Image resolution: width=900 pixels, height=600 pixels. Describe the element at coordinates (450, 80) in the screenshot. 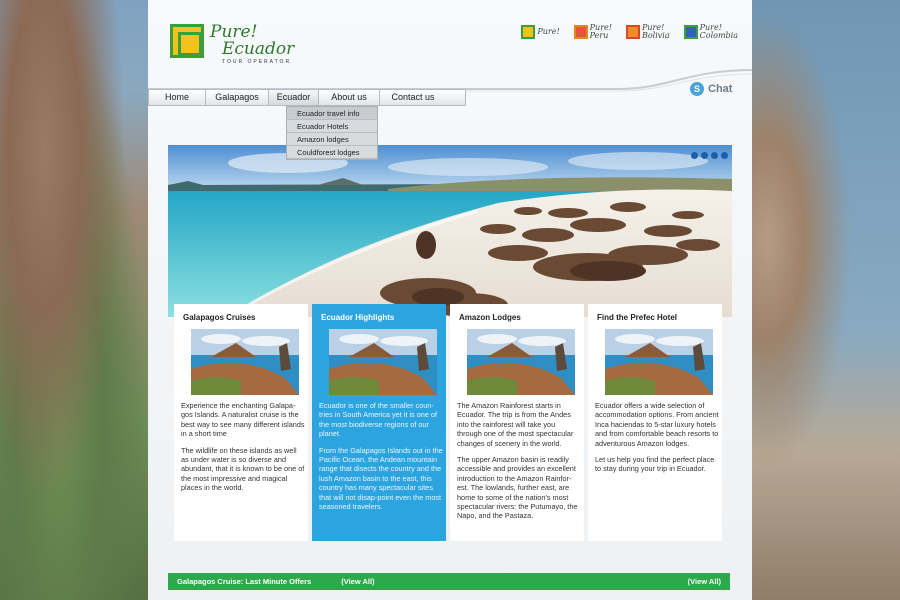

I see `header-swoosh` at that location.